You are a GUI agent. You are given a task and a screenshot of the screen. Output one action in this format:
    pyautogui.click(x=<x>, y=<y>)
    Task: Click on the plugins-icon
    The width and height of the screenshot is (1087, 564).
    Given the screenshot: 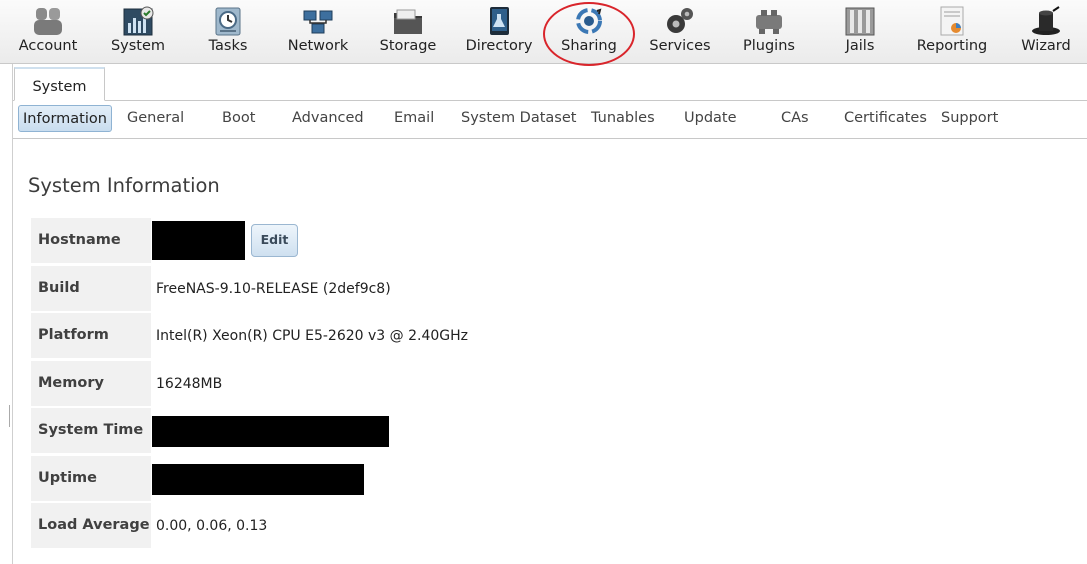 What is the action you would take?
    pyautogui.click(x=769, y=22)
    